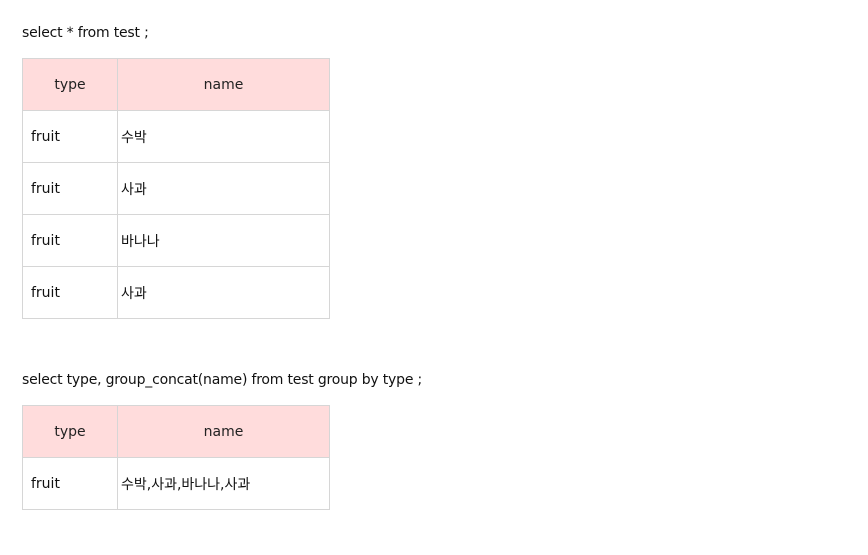  I want to click on result-table-2: type name fruit 수박,사과,바나나,사과, so click(176, 457).